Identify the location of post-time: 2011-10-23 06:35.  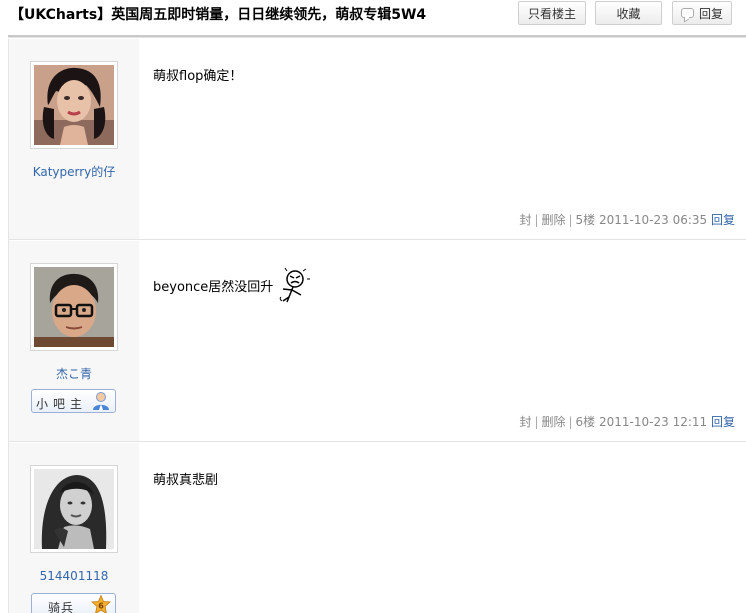
(653, 220).